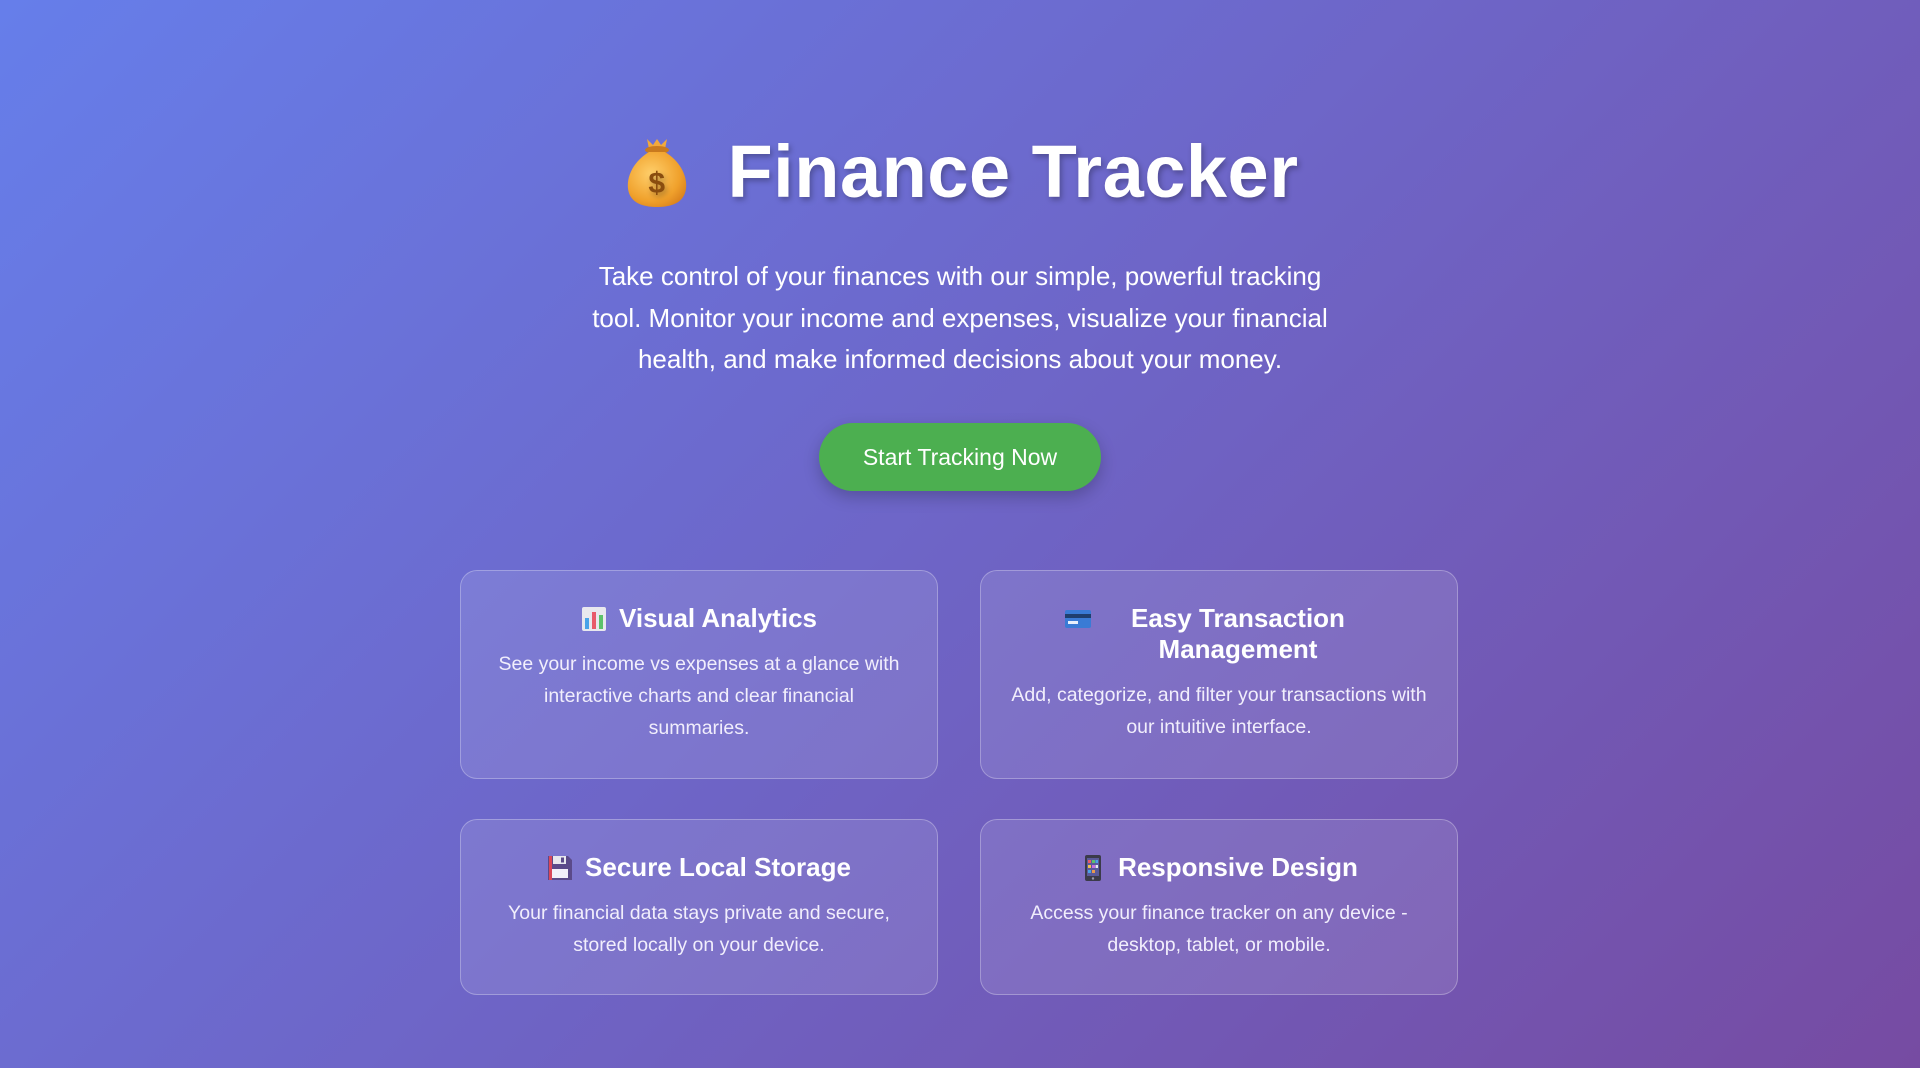  I want to click on feature-card-title: Secure Local Storage, so click(699, 867).